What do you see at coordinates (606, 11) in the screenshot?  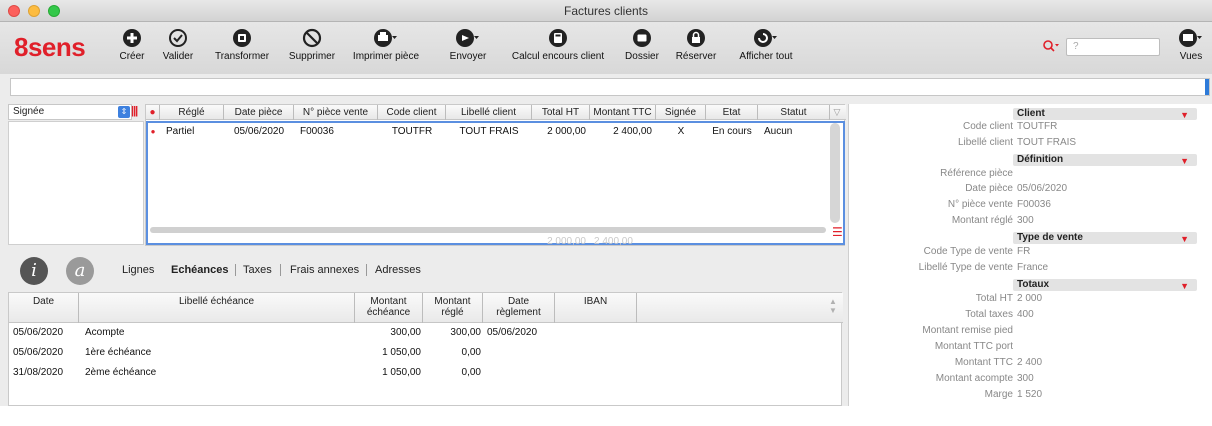 I see `title-bar: Factures clients` at bounding box center [606, 11].